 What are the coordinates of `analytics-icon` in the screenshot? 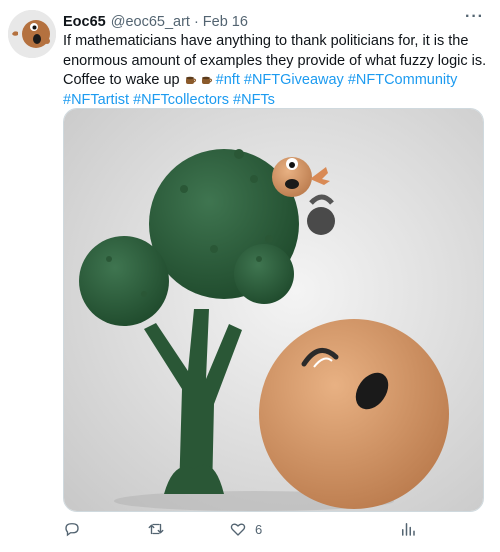 It's located at (408, 529).